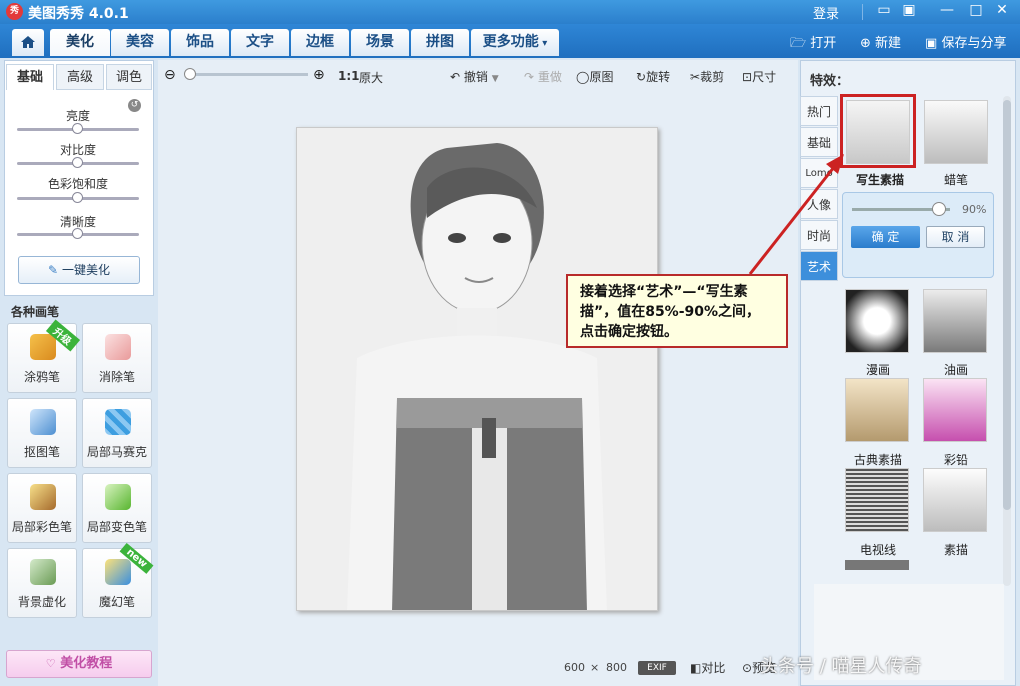 The height and width of the screenshot is (686, 1020). Describe the element at coordinates (43, 347) in the screenshot. I see `pencil-icon` at that location.